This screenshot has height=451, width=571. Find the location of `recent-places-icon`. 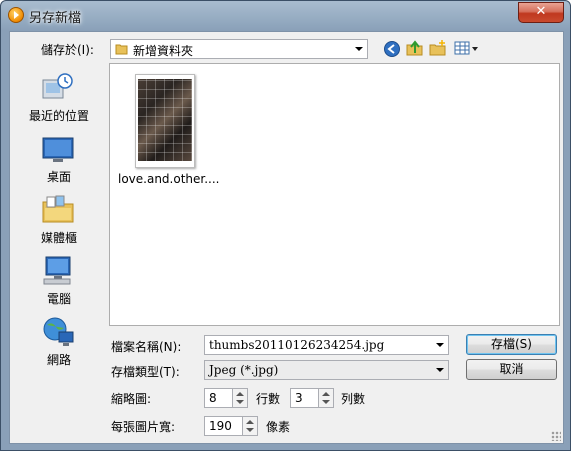

recent-places-icon is located at coordinates (57, 86).